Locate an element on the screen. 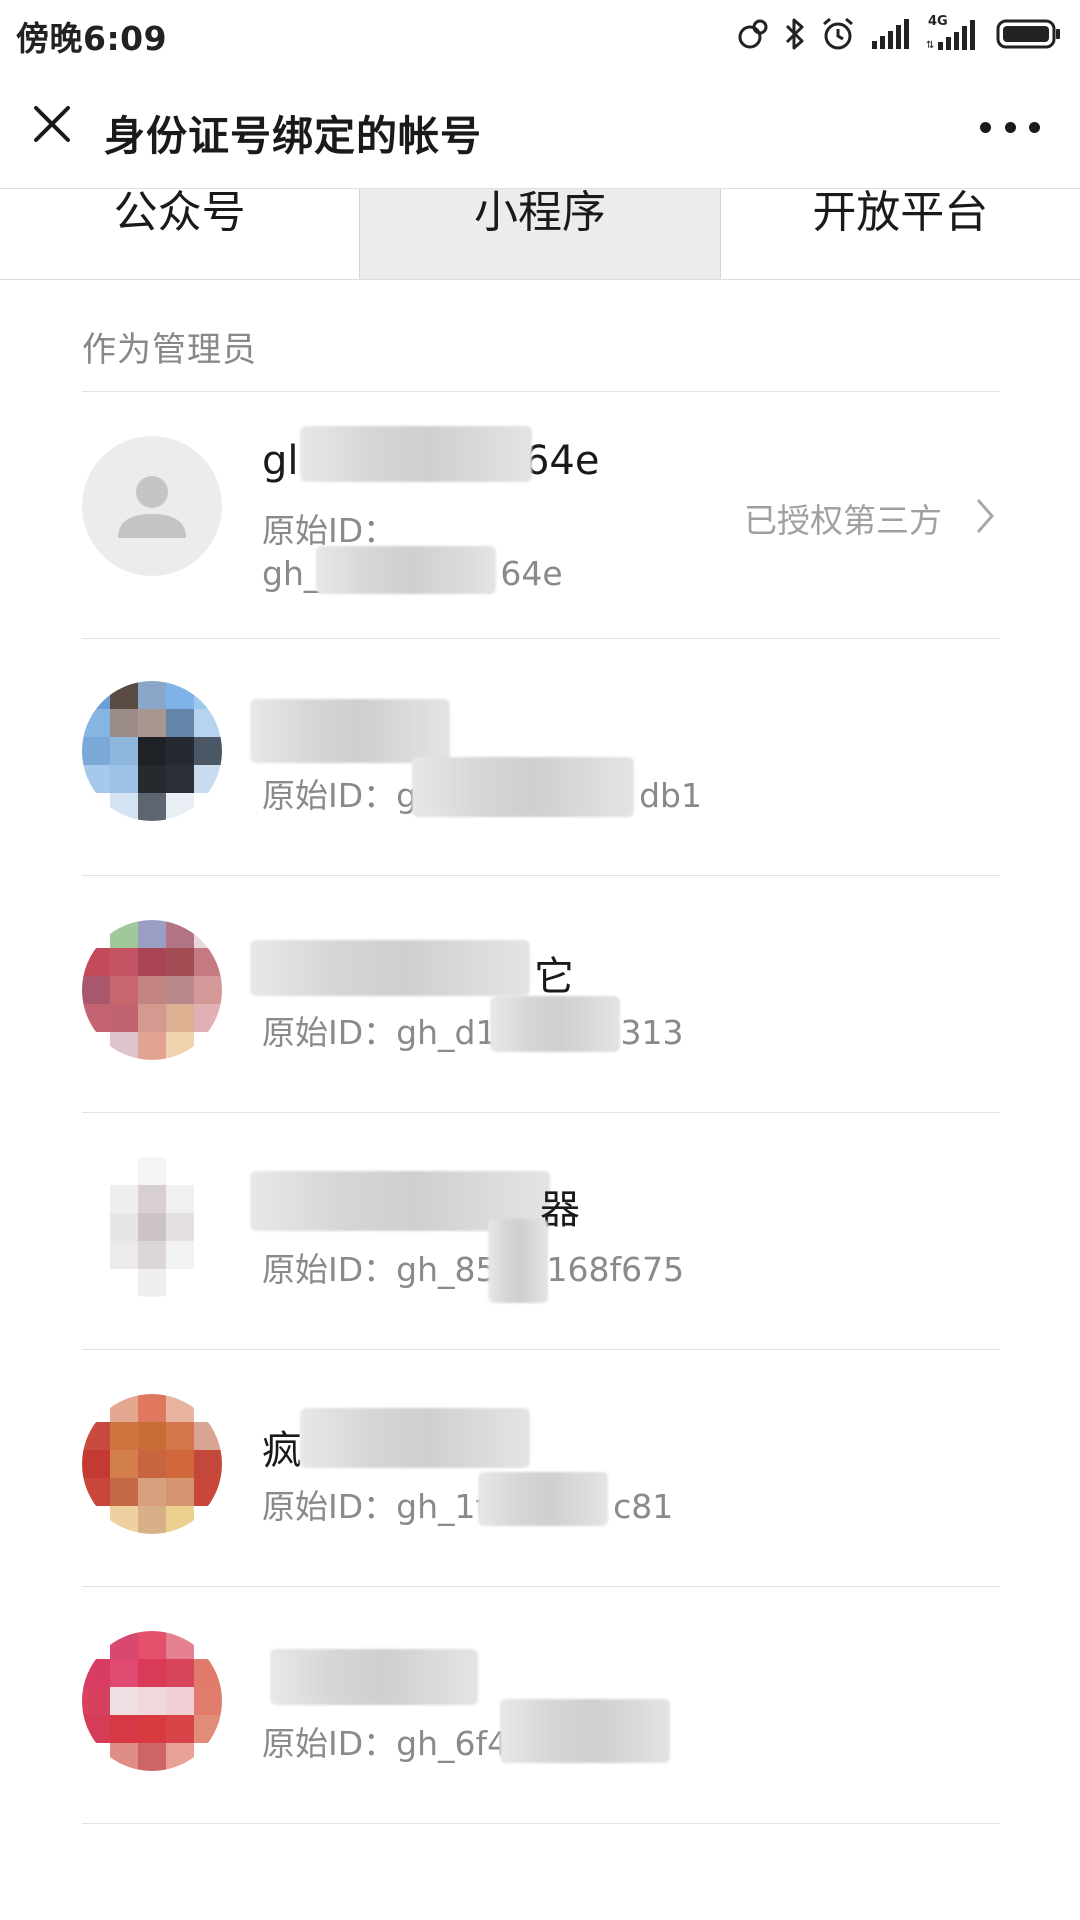 The width and height of the screenshot is (1080, 1920). id-suffix: db1 is located at coordinates (670, 795).